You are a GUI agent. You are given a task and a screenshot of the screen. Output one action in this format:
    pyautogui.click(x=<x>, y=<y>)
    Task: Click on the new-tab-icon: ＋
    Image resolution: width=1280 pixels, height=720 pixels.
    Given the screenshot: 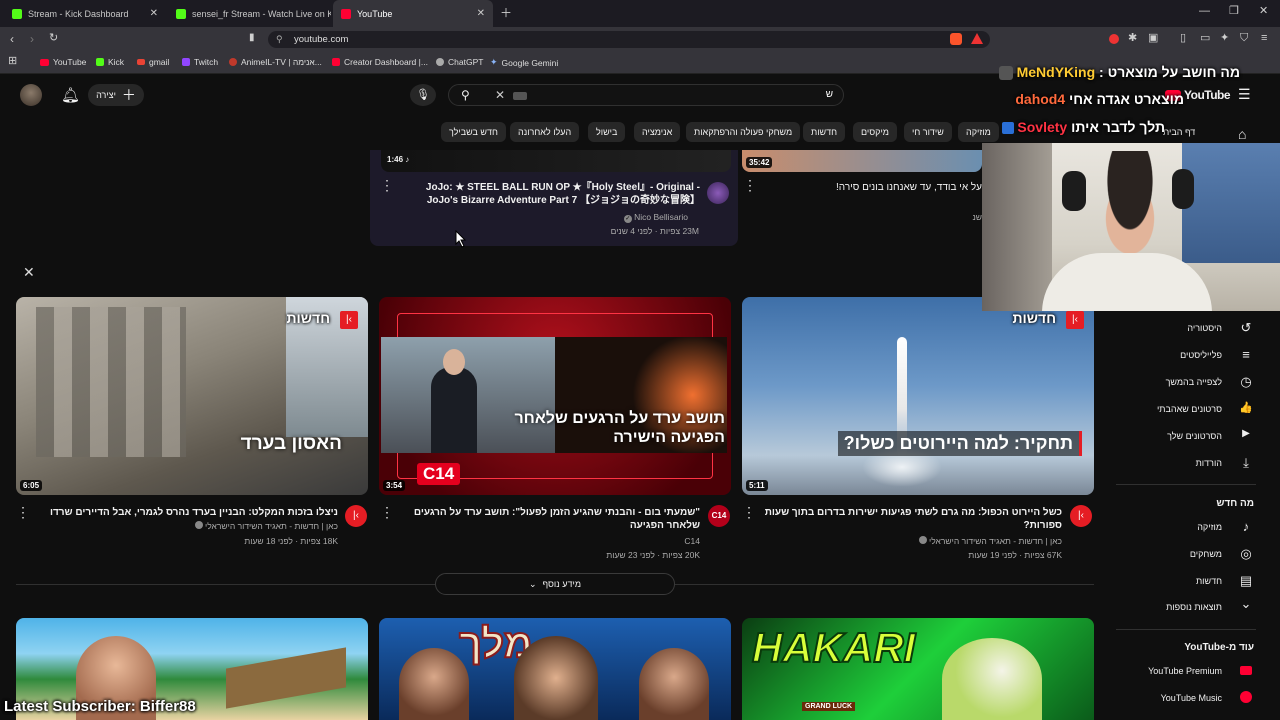 What is the action you would take?
    pyautogui.click(x=506, y=13)
    